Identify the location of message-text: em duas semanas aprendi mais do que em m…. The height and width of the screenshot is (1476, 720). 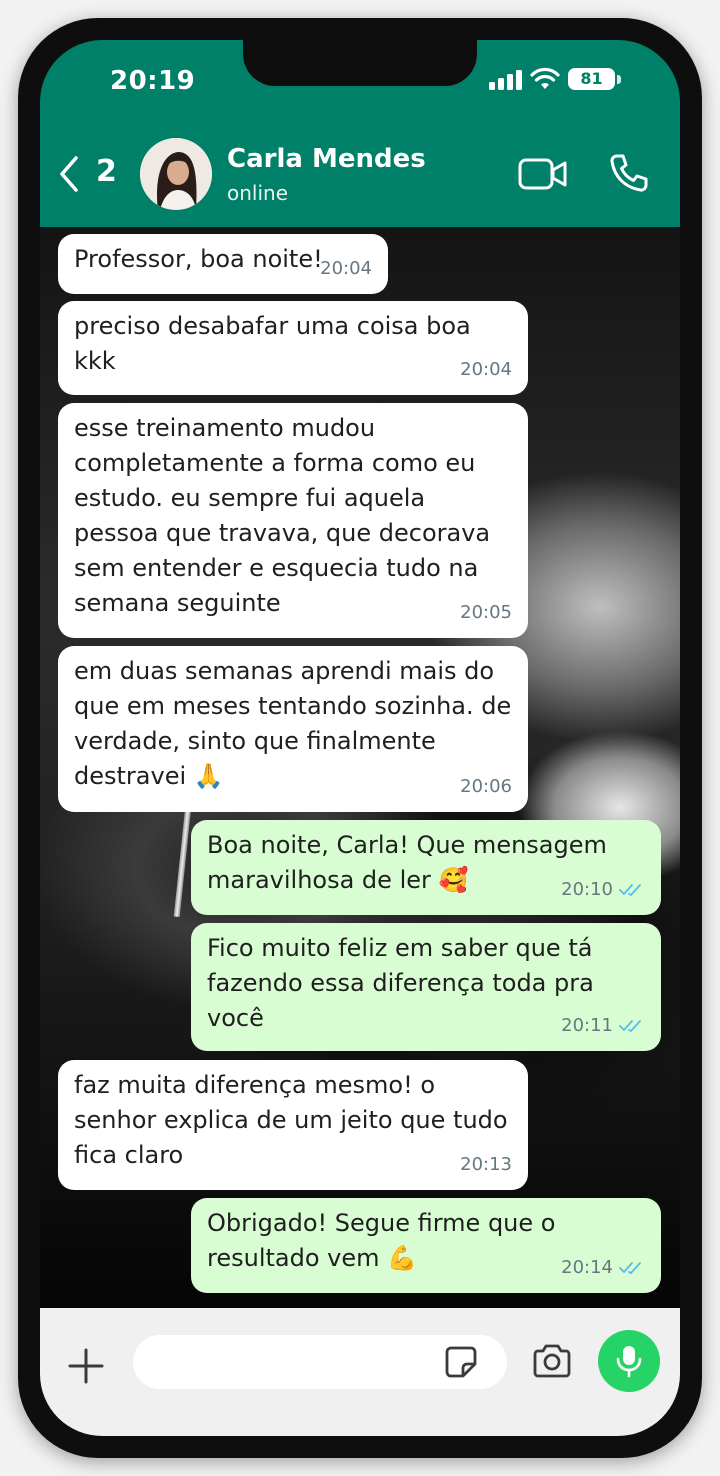
(293, 723).